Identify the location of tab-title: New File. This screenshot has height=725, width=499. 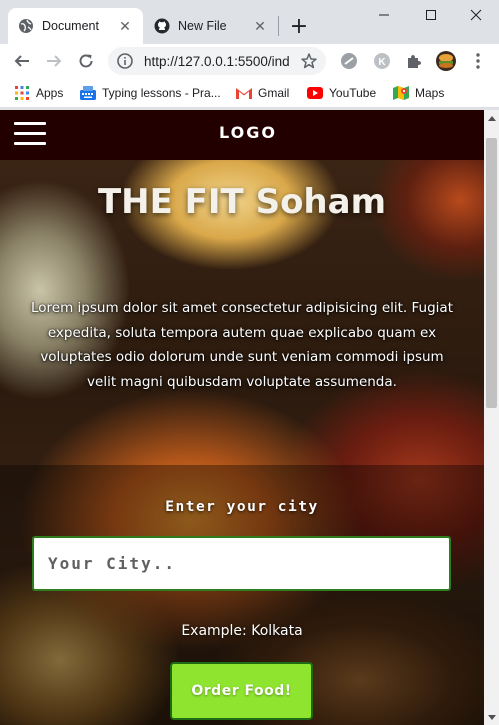
(202, 26).